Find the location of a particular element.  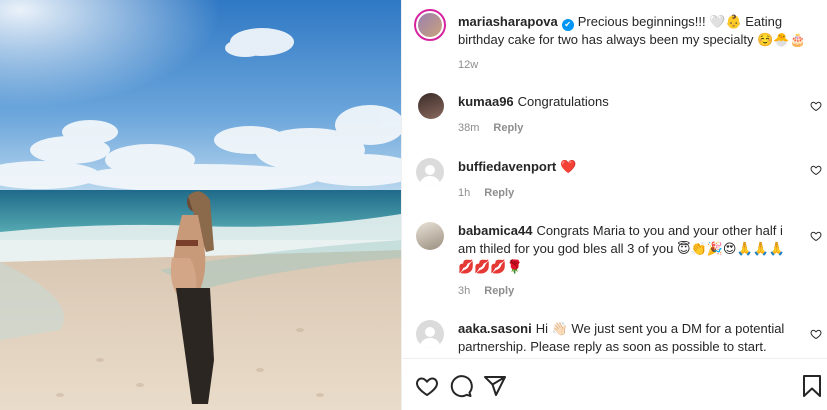

post-action-bar is located at coordinates (614, 384).